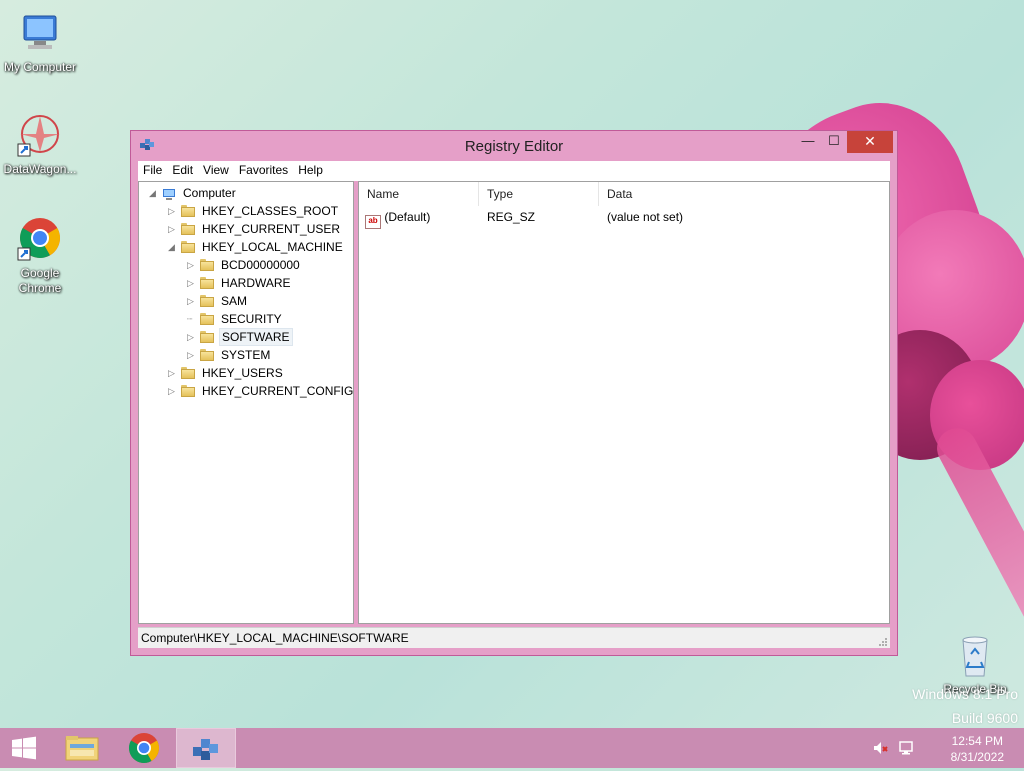 The height and width of the screenshot is (771, 1024). Describe the element at coordinates (880, 748) in the screenshot. I see `speaker-muted-icon` at that location.